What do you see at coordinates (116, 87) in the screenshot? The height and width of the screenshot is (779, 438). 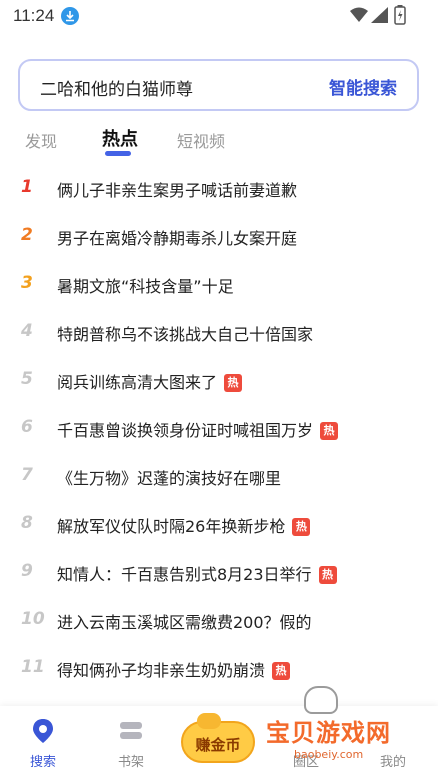 I see `search-input: 二哈和他的白猫师尊` at bounding box center [116, 87].